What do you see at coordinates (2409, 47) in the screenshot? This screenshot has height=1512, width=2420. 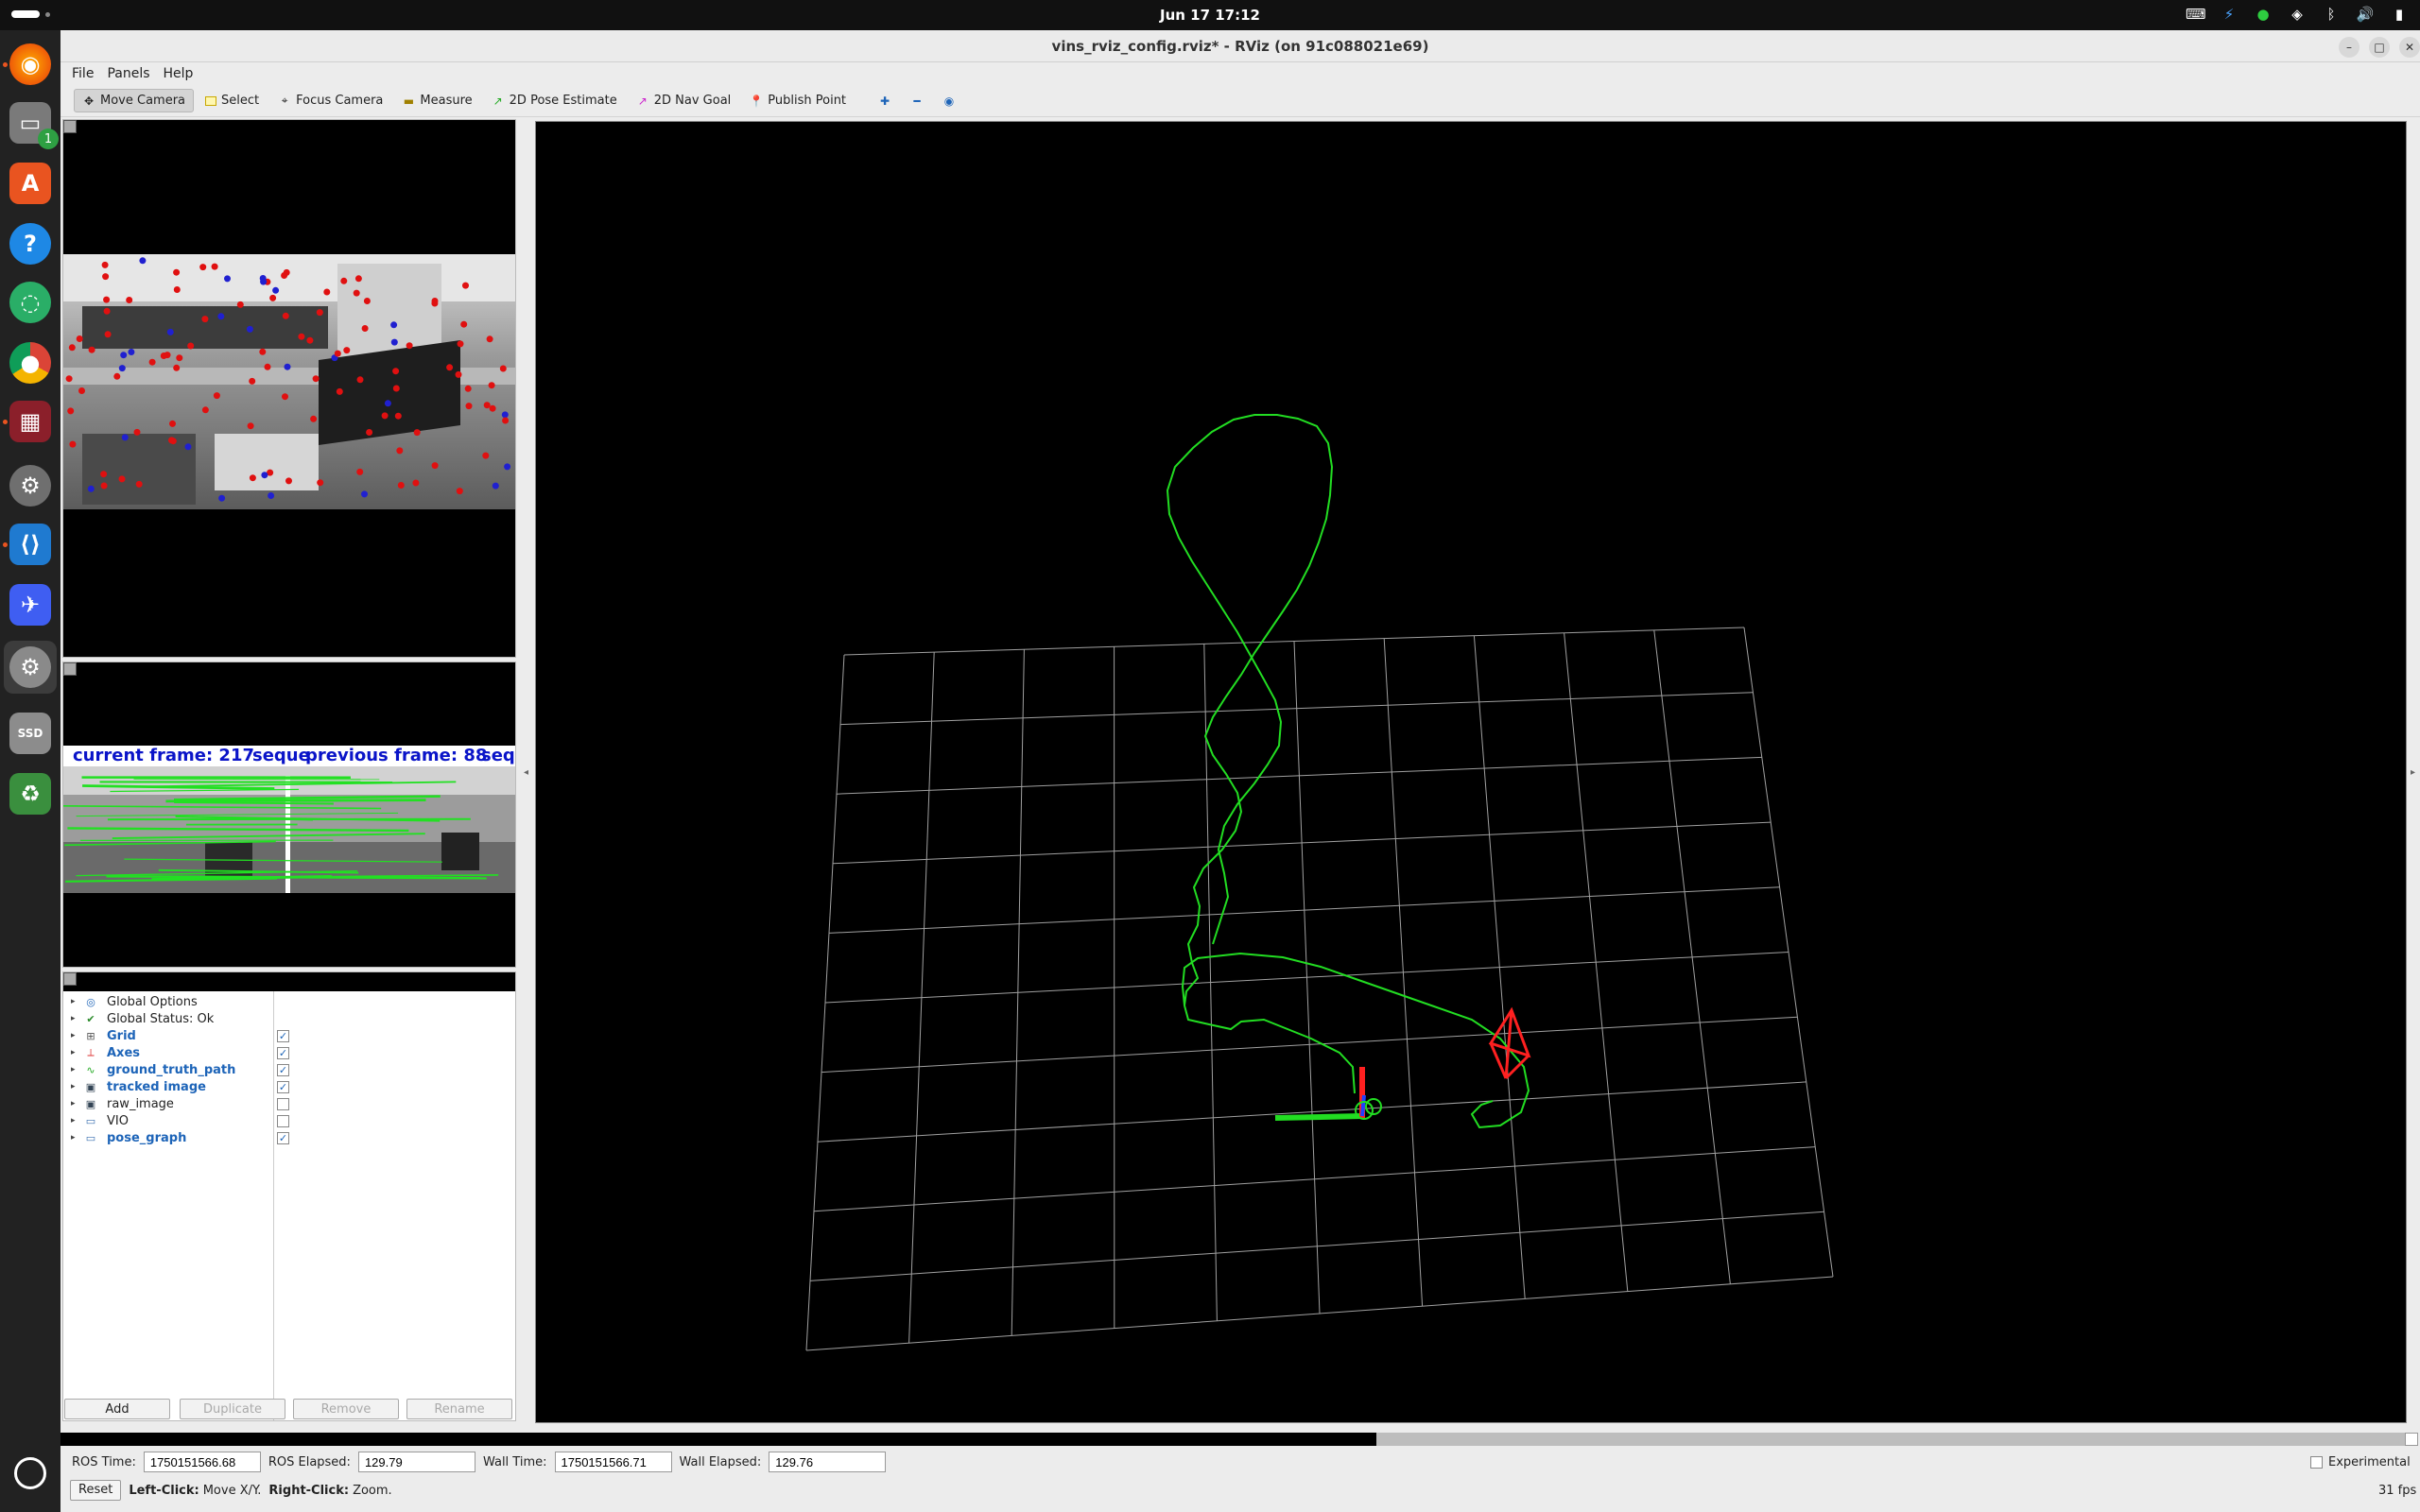 I see `close-button: ✕` at bounding box center [2409, 47].